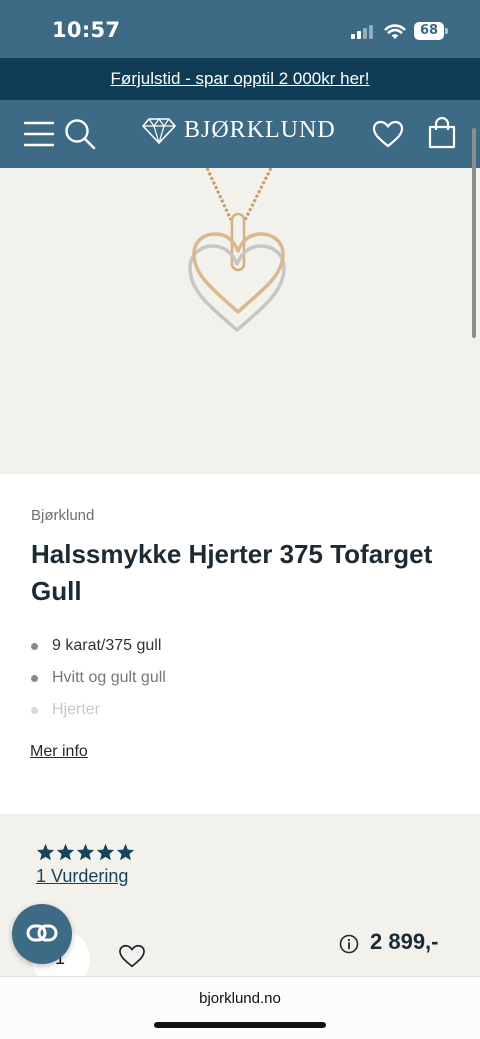 The image size is (480, 1039). Describe the element at coordinates (240, 29) in the screenshot. I see `status-bar: 10:57 68` at that location.